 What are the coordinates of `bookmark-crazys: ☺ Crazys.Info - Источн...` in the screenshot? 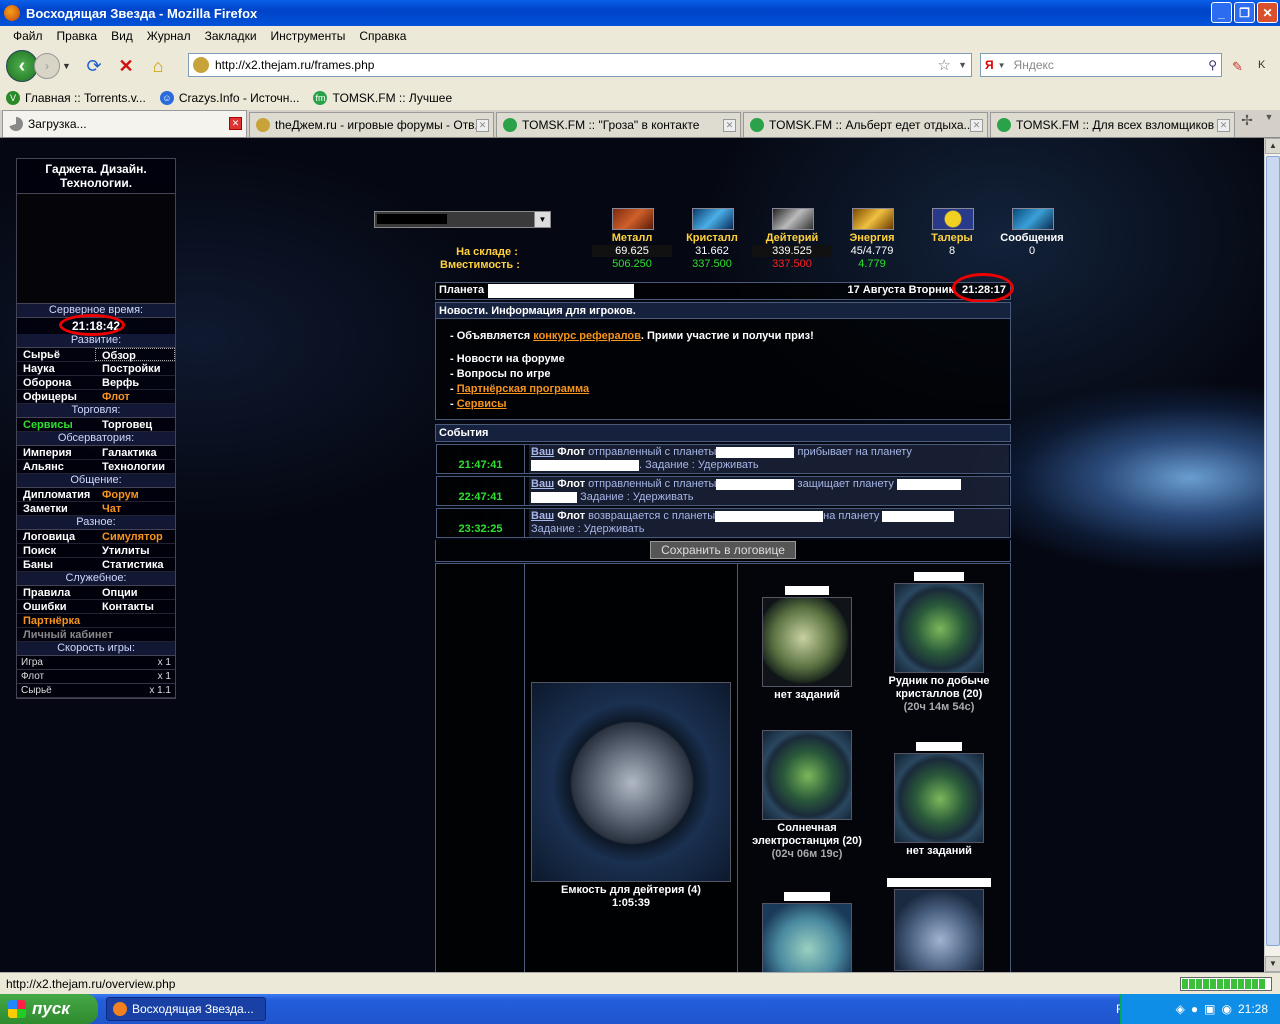 It's located at (229, 98).